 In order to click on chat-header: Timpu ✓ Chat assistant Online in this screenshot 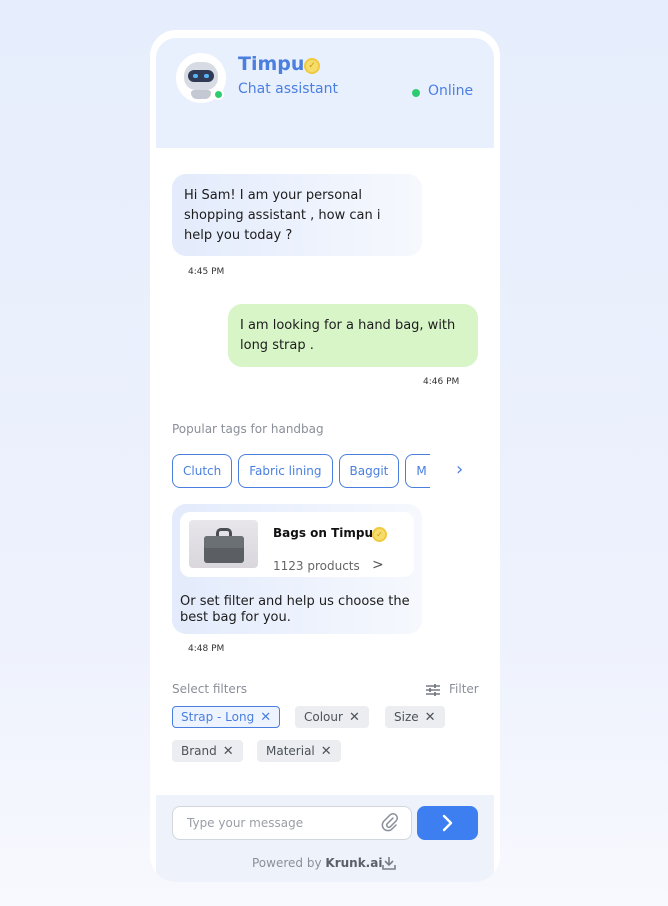, I will do `click(325, 93)`.